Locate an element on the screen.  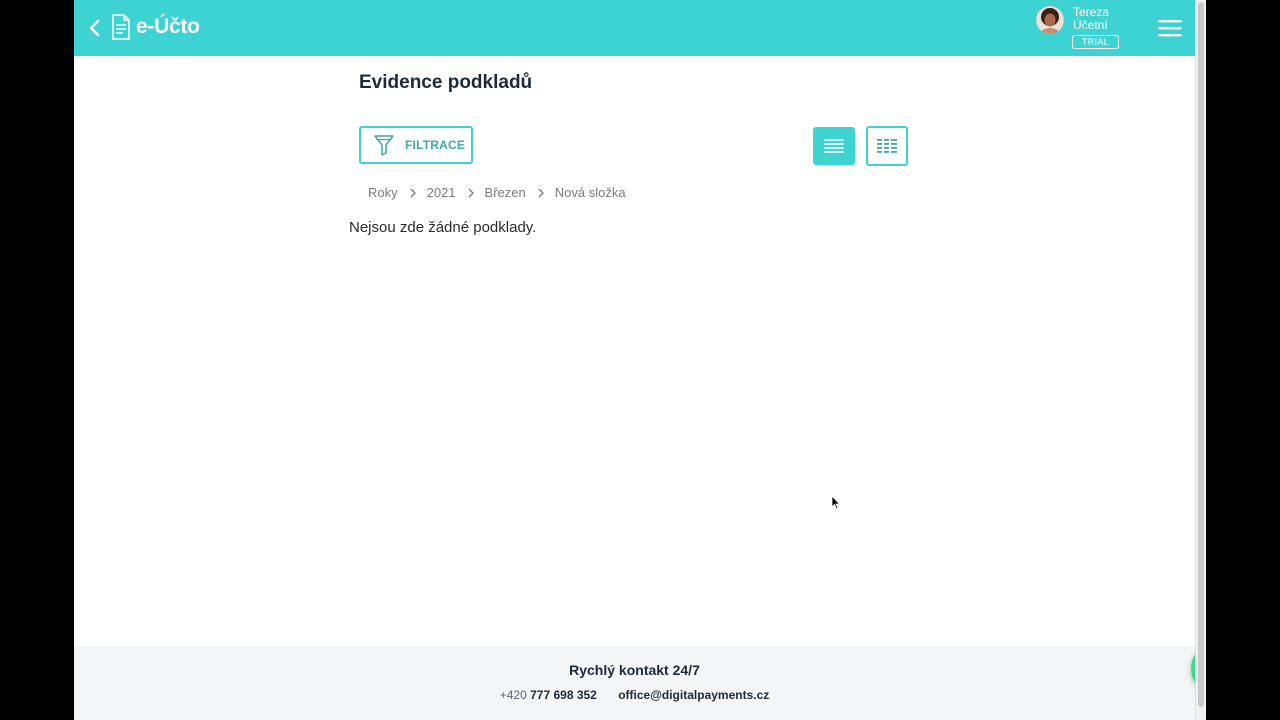
hamburger-menu-icon is located at coordinates (1170, 28).